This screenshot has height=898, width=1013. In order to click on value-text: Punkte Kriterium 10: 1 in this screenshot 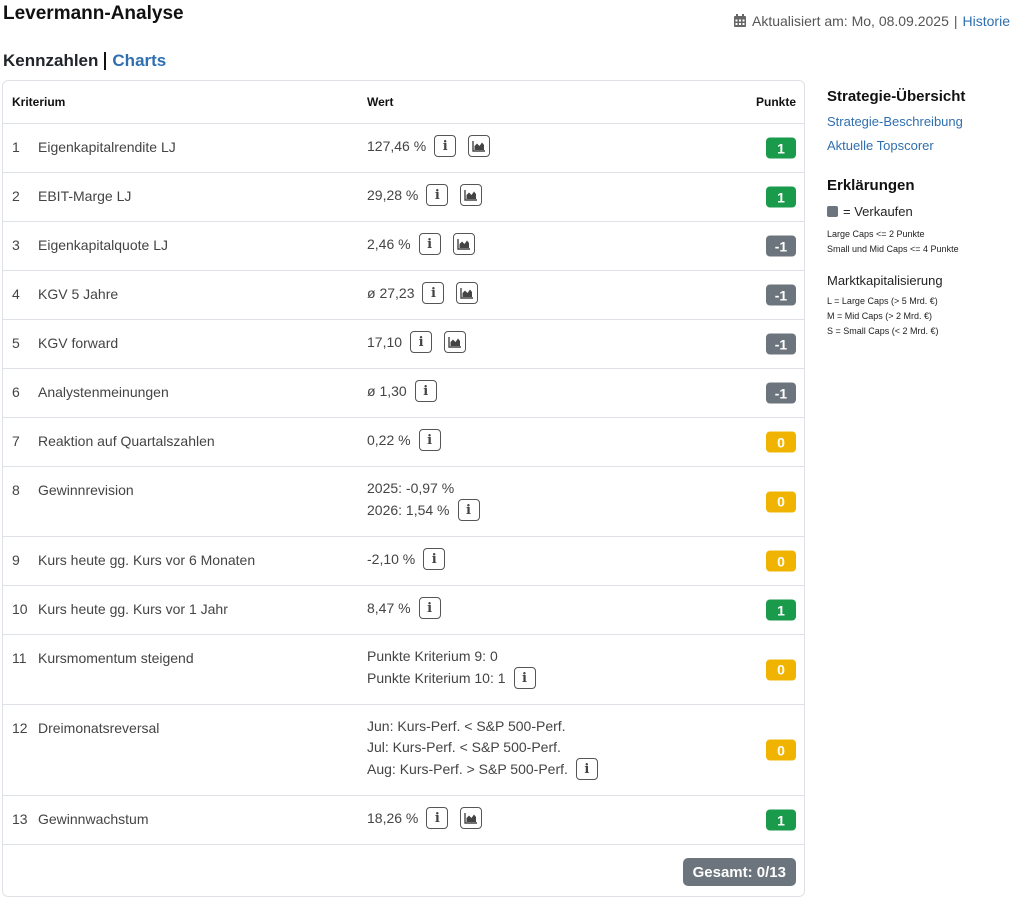, I will do `click(436, 677)`.